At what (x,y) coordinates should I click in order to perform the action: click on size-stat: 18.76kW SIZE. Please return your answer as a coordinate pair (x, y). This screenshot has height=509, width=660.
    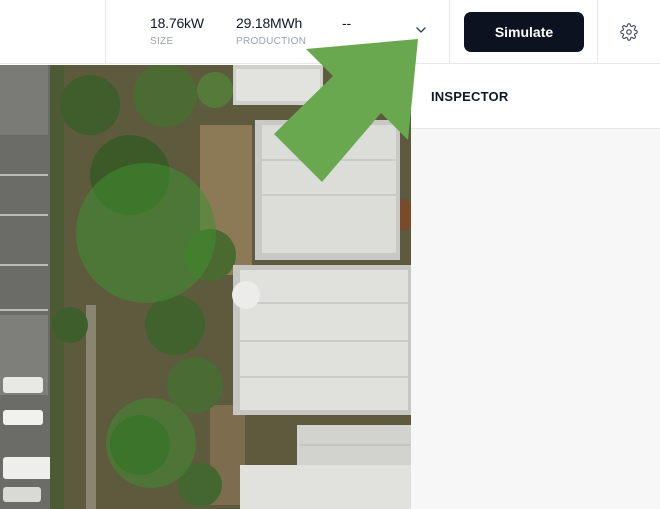
    Looking at the image, I should click on (177, 31).